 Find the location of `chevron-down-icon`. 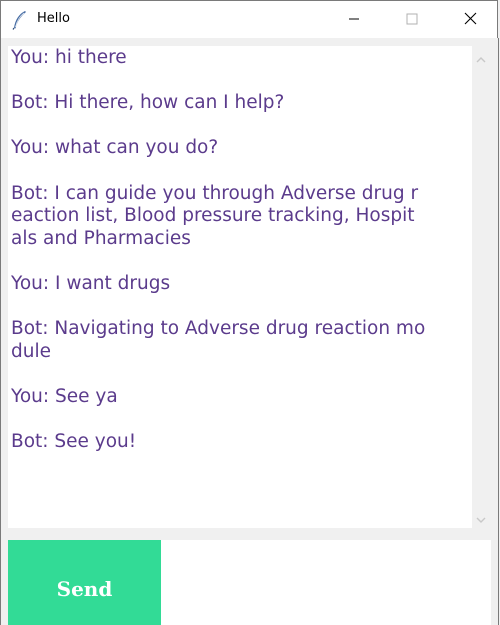

chevron-down-icon is located at coordinates (481, 518).